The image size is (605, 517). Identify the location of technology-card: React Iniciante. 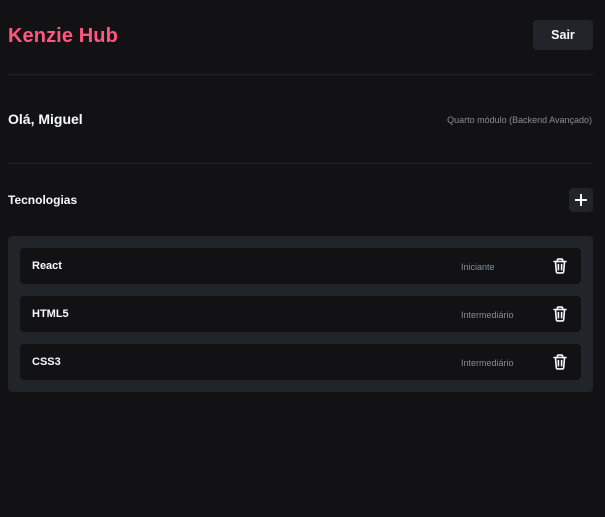
(300, 266).